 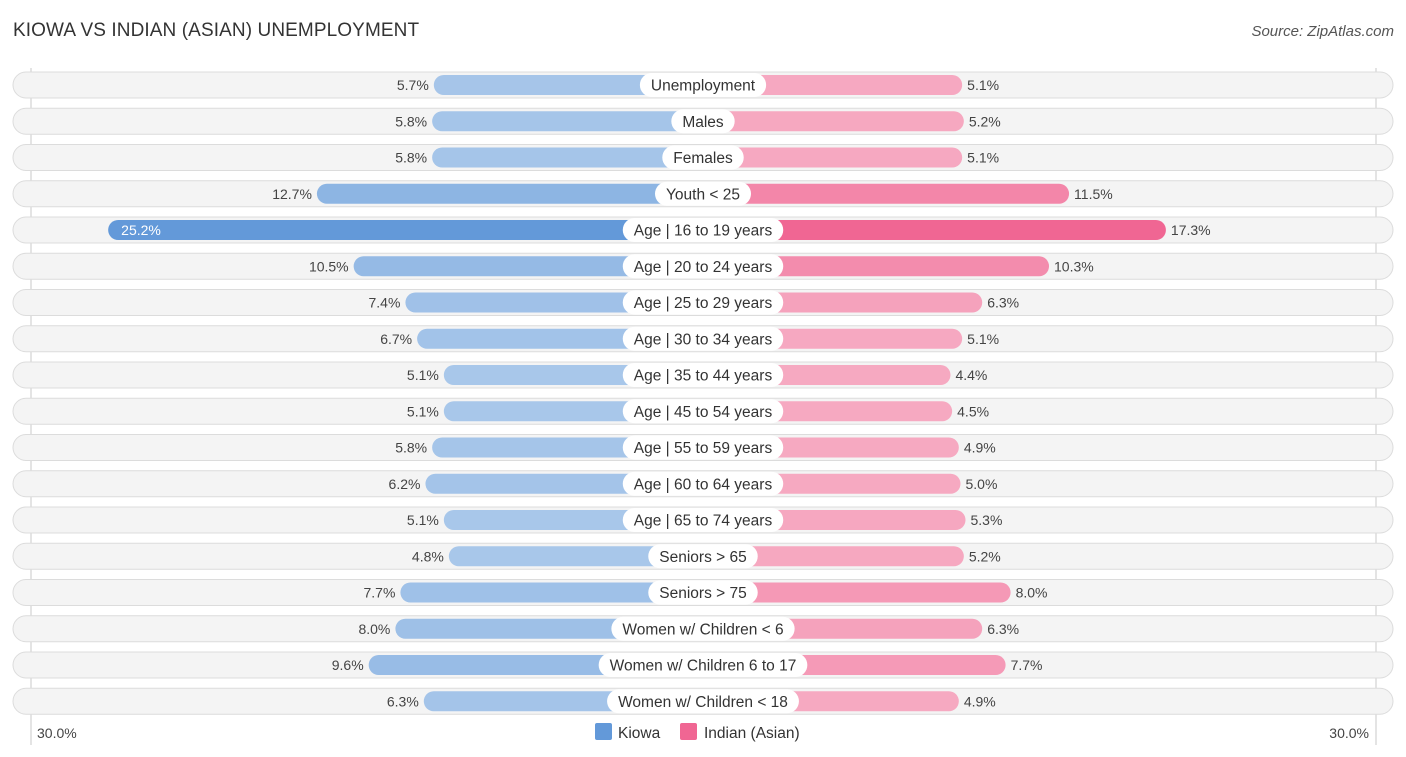 I want to click on category-label: Females, so click(x=703, y=158).